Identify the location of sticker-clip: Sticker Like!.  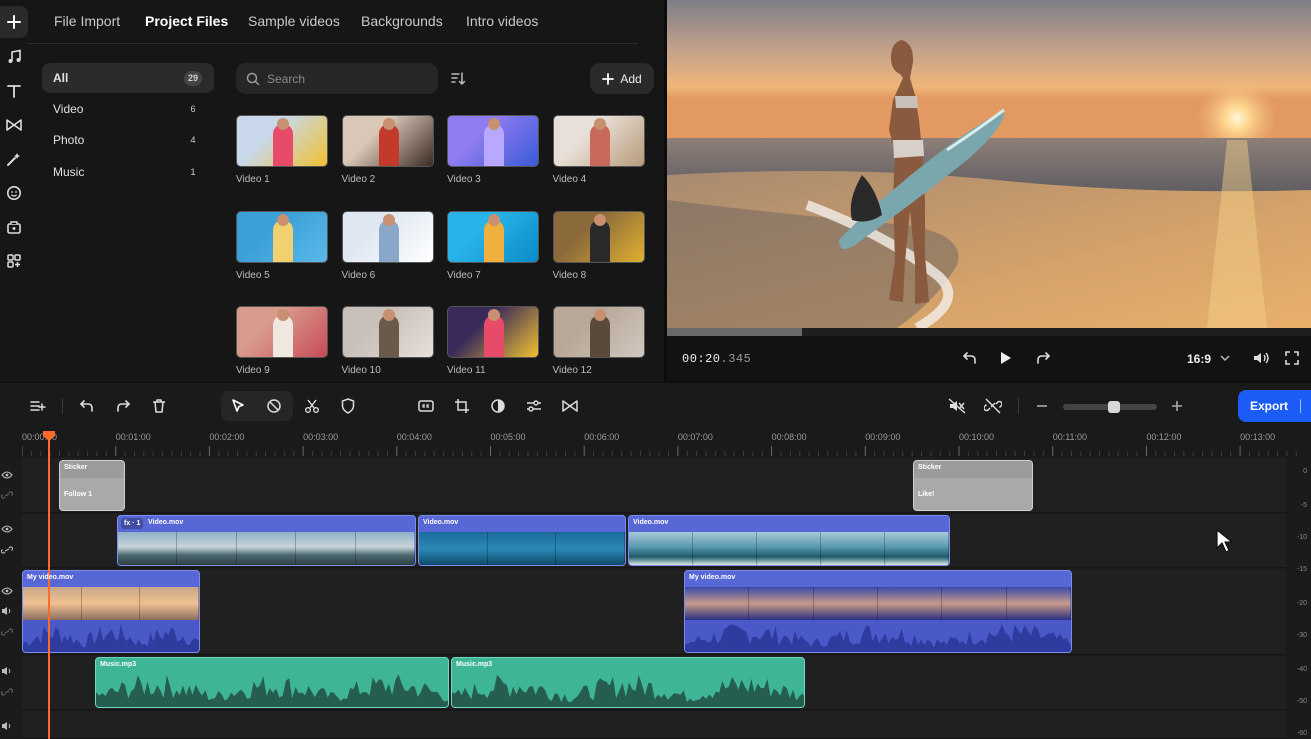
(973, 485).